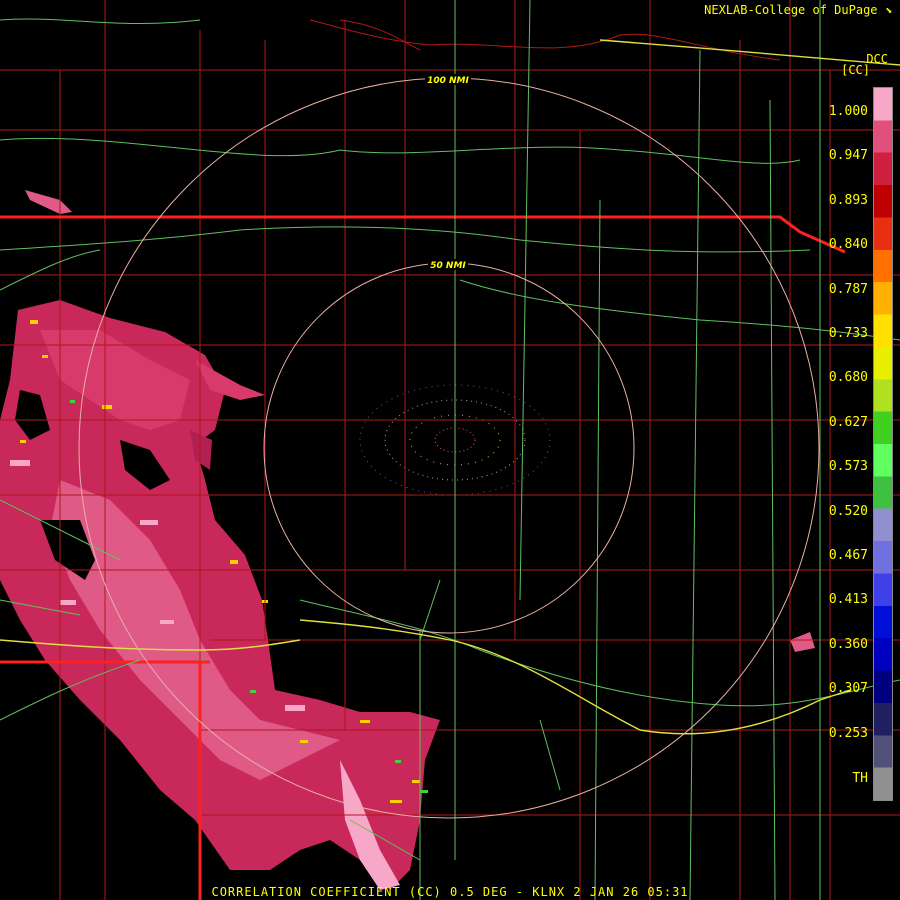  Describe the element at coordinates (848, 378) in the screenshot. I see `color-scale-tick: 0.680` at that location.